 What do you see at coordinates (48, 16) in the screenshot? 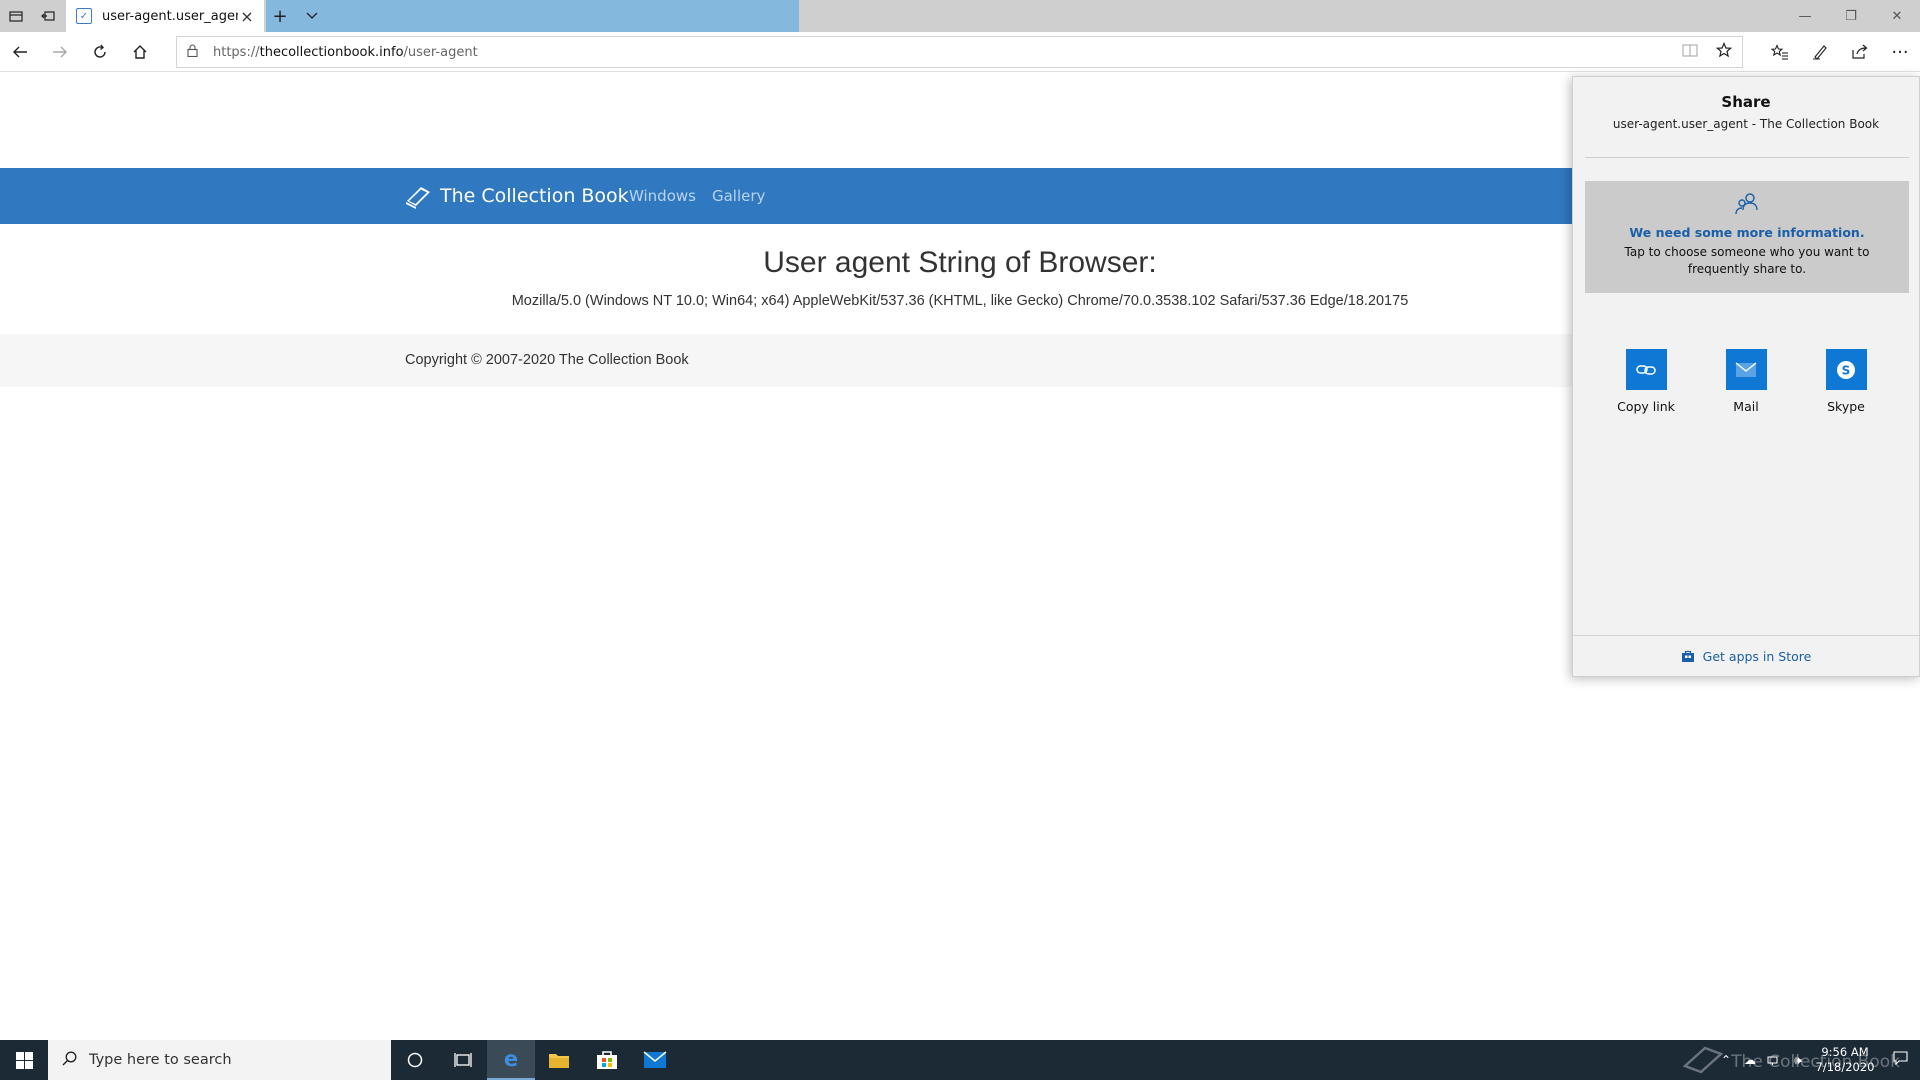
I see `set-tabs-aside-icon` at bounding box center [48, 16].